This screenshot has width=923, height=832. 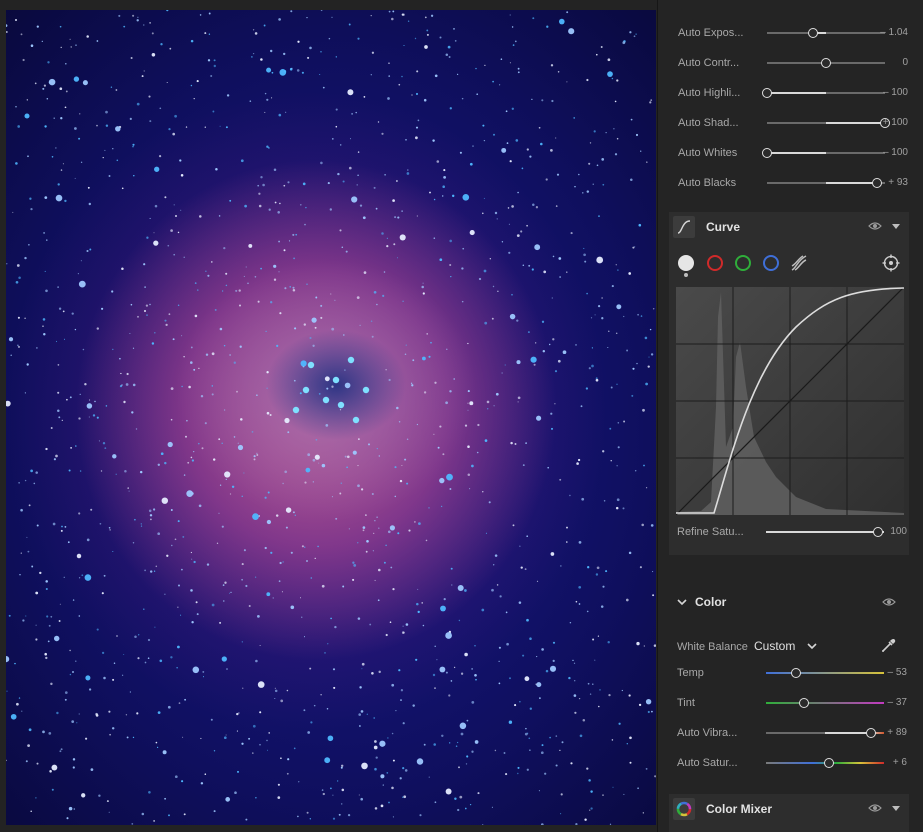 What do you see at coordinates (891, 263) in the screenshot?
I see `target-adjust-icon` at bounding box center [891, 263].